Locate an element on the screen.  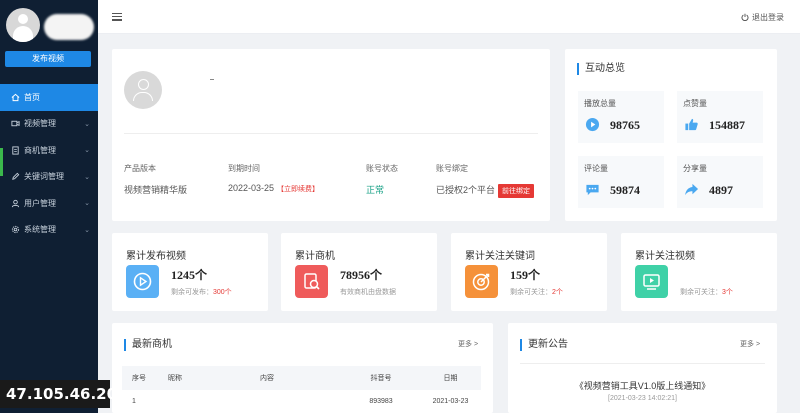
account-binding-value: 已授权2个平台 is located at coordinates (466, 190).